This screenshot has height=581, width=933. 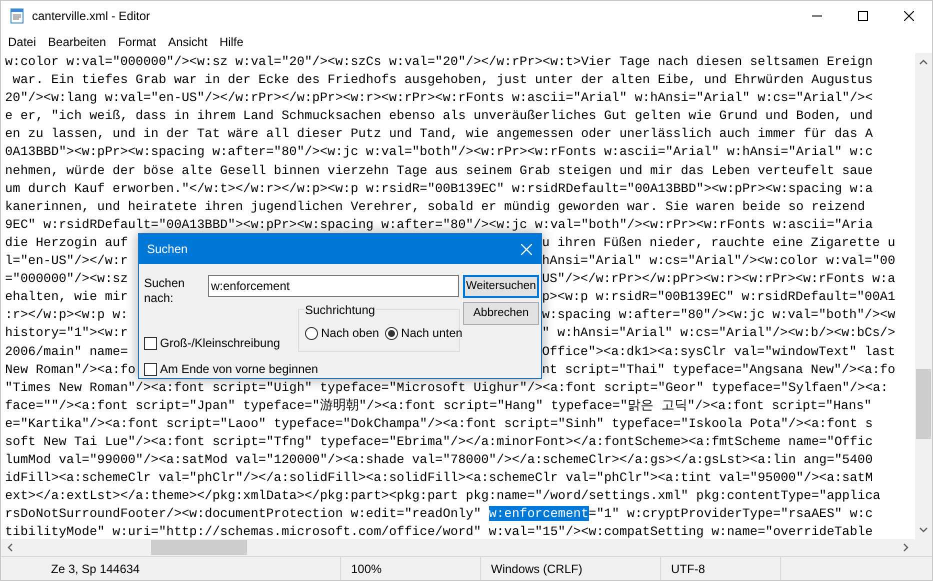 What do you see at coordinates (366, 569) in the screenshot?
I see `status-text: 100%` at bounding box center [366, 569].